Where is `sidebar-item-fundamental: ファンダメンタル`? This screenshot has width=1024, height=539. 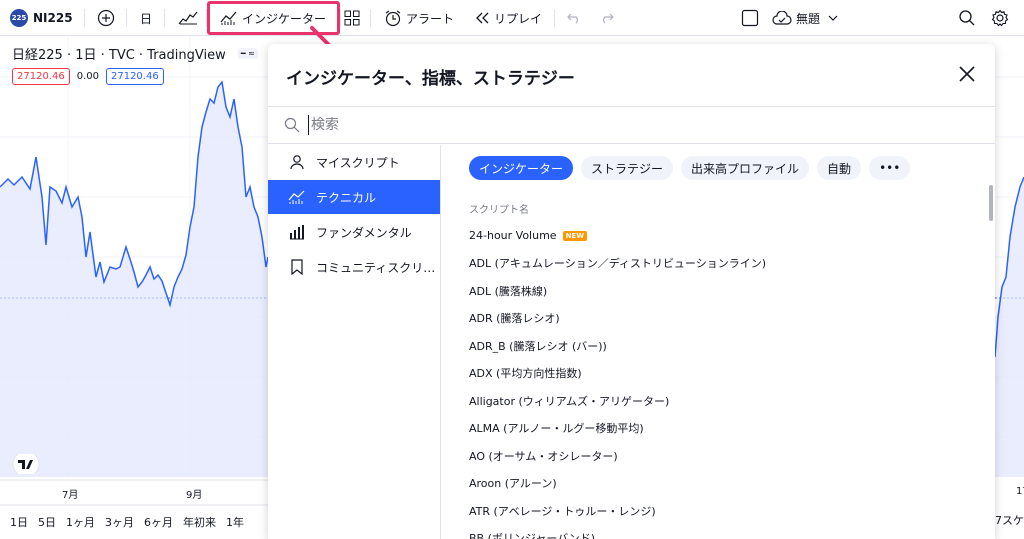
sidebar-item-fundamental: ファンダメンタル is located at coordinates (354, 232).